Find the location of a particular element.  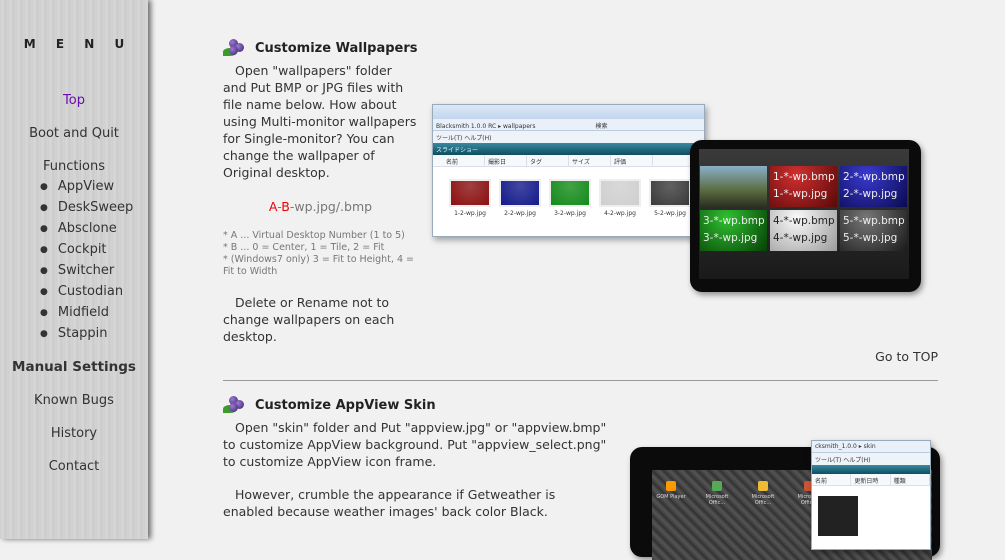

explorer-columns: 名前 撮影日 タグ サイズ 評価 is located at coordinates (568, 161).